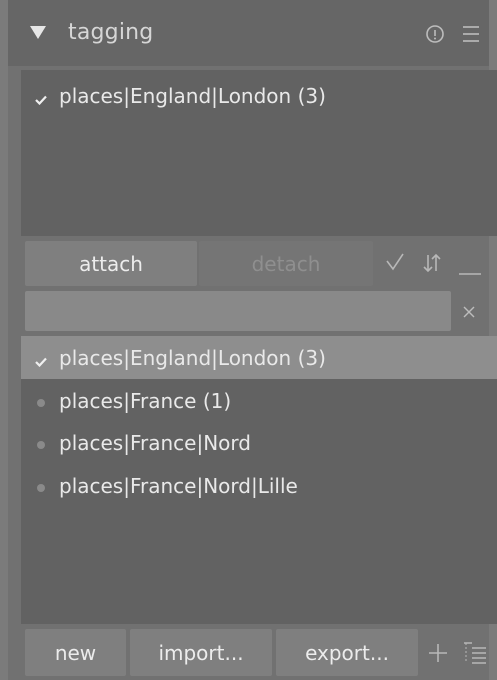 Image resolution: width=497 pixels, height=680 pixels. I want to click on tag-search-input, so click(238, 311).